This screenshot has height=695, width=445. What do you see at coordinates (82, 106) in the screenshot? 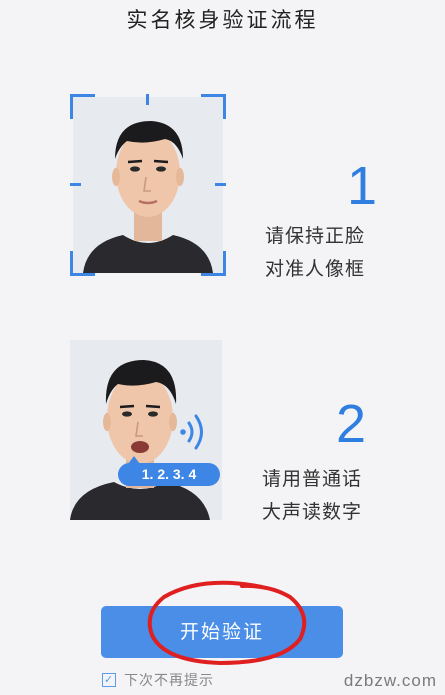
I see `frame-corner-top-left` at bounding box center [82, 106].